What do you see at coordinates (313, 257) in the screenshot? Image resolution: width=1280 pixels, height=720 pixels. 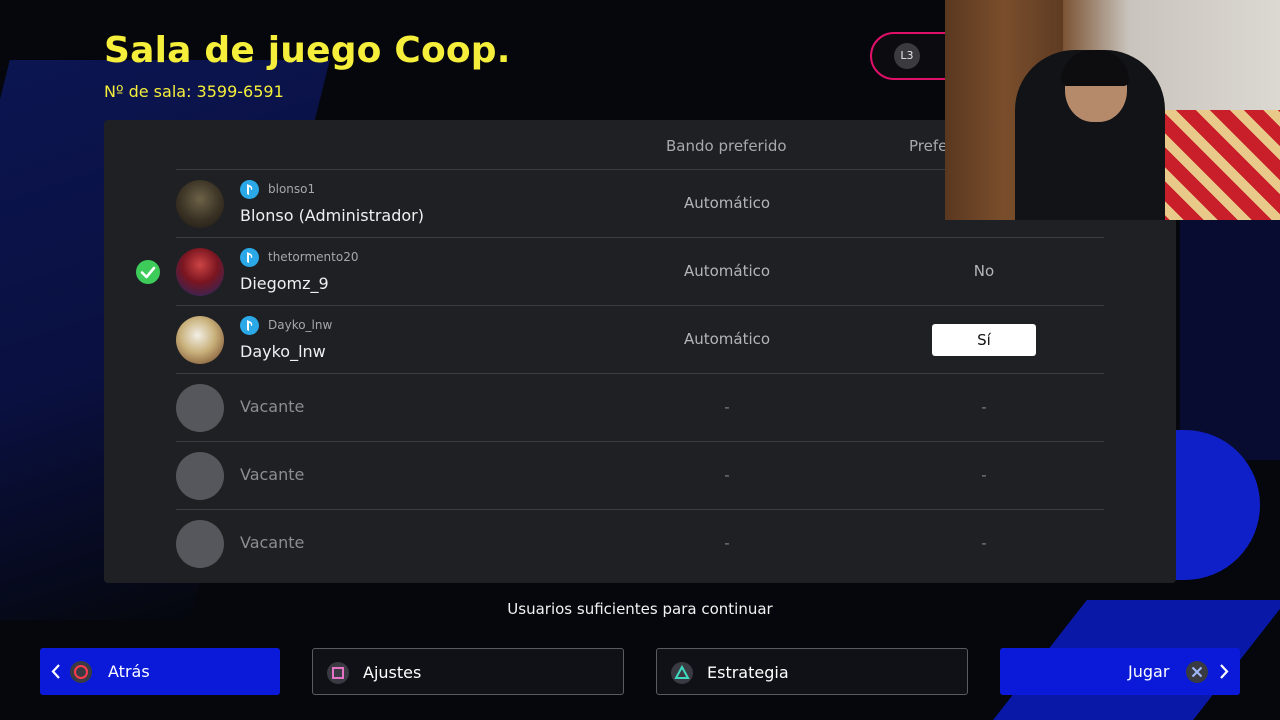 I see `psn-id: thetormento20` at bounding box center [313, 257].